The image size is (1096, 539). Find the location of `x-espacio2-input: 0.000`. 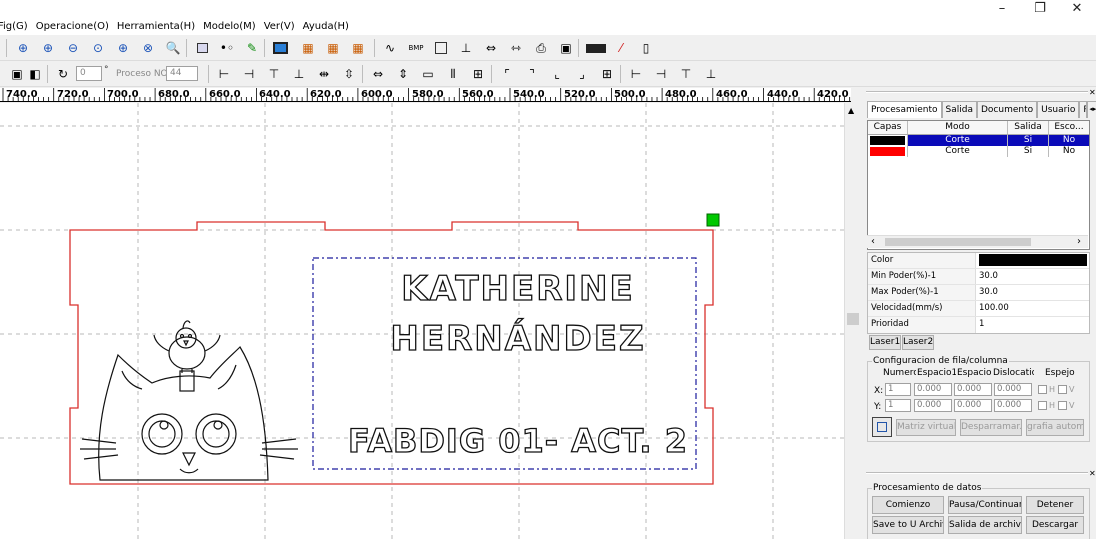

x-espacio2-input: 0.000 is located at coordinates (973, 389).